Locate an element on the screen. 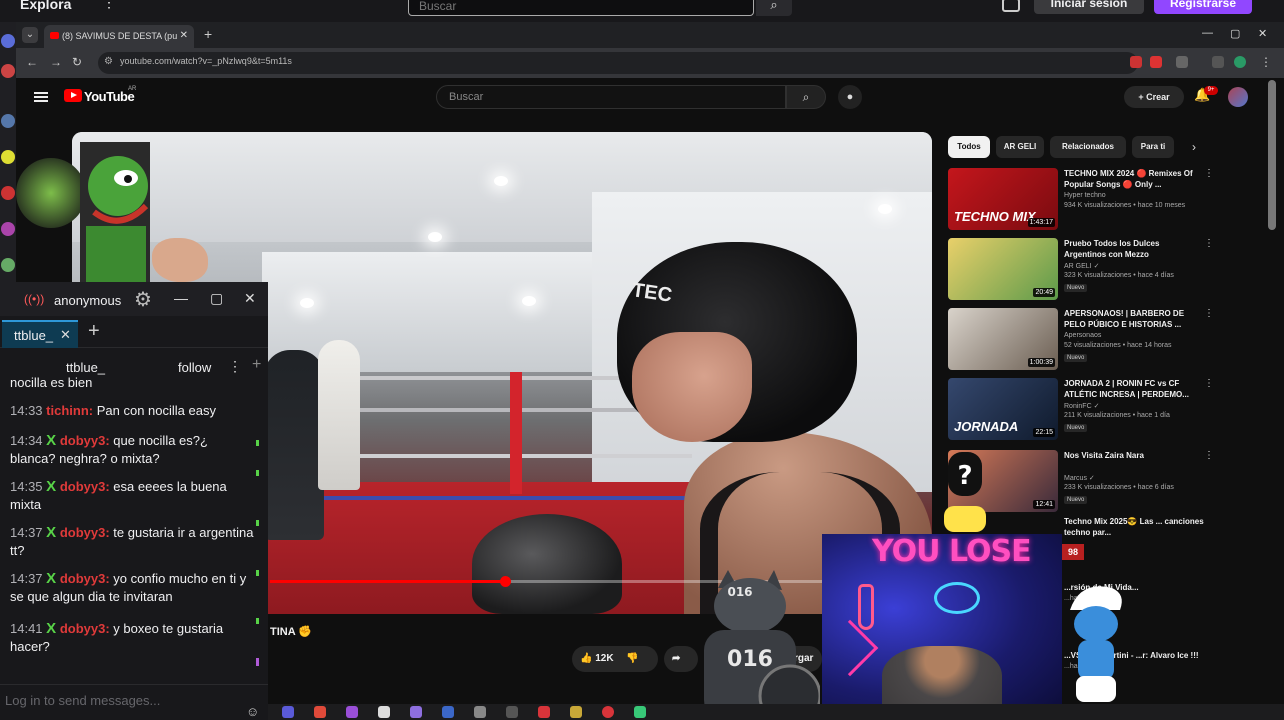  add-icon: + is located at coordinates (256, 365).